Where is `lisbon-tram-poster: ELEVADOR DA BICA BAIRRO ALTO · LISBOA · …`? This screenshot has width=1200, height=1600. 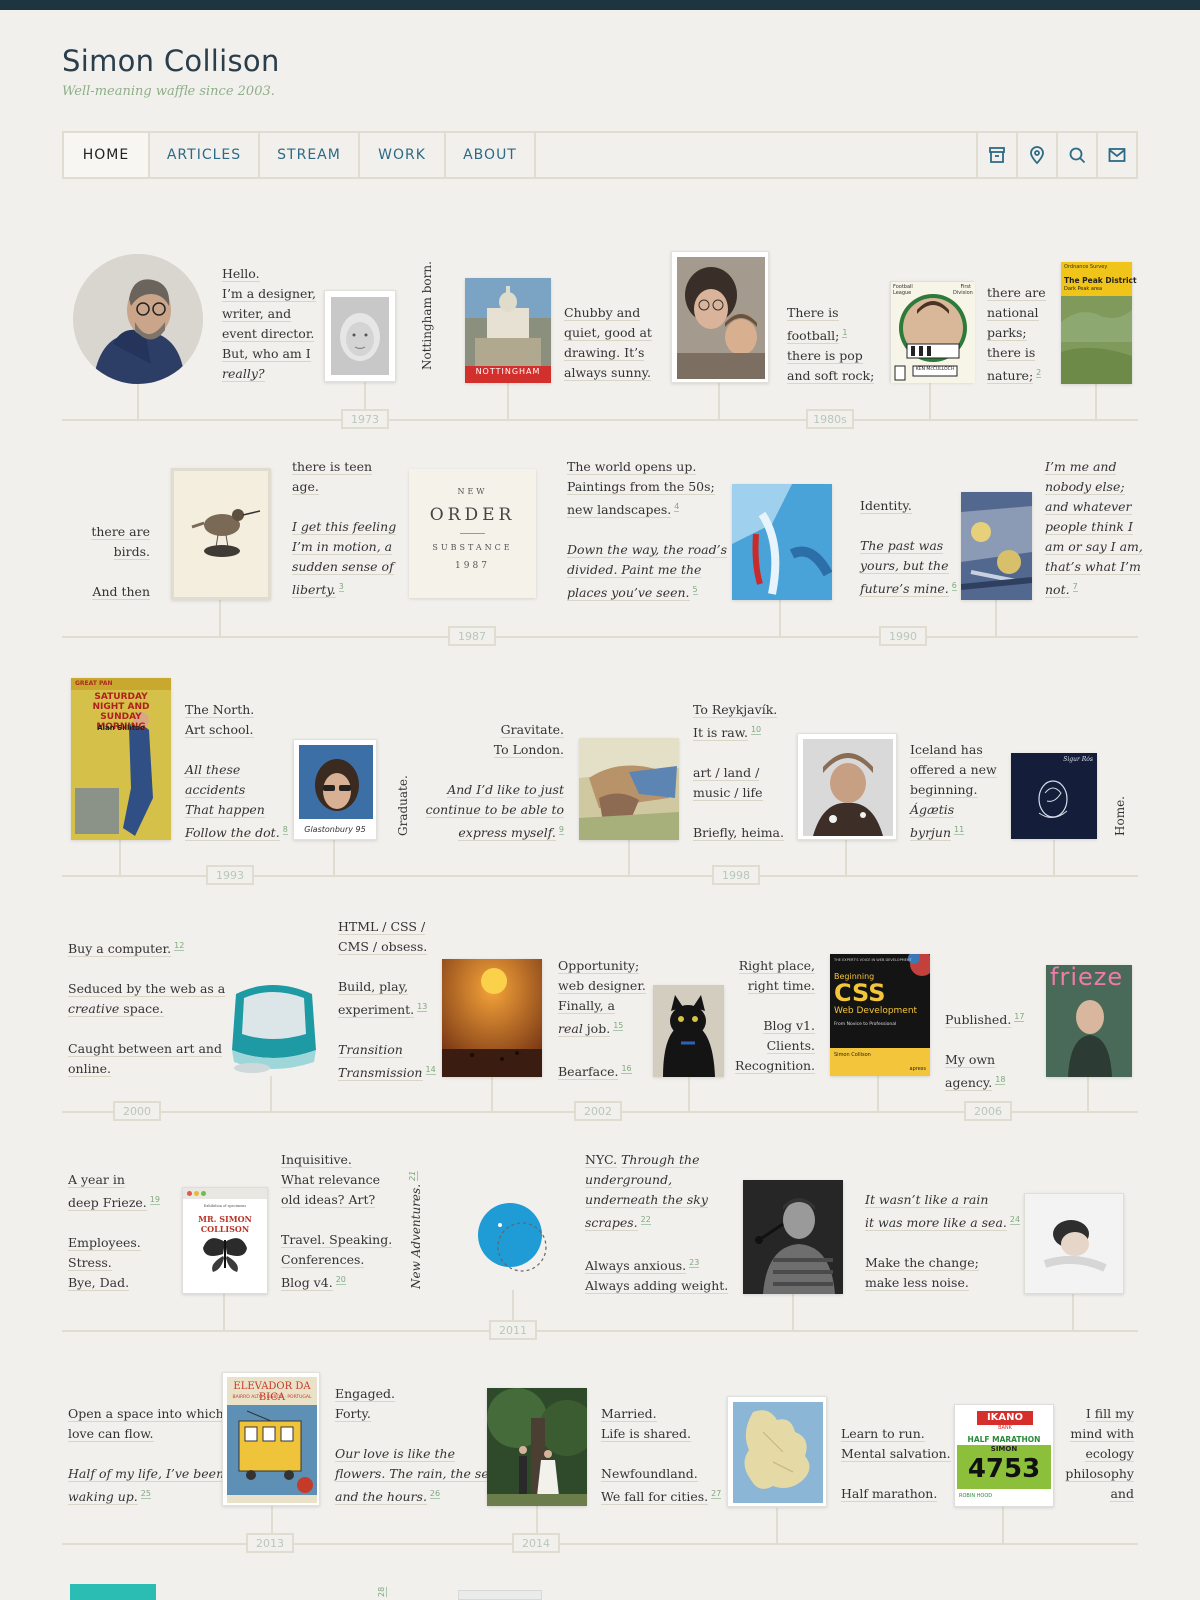 lisbon-tram-poster: ELEVADOR DA BICA BAIRRO ALTO · LISBOA · … is located at coordinates (271, 1439).